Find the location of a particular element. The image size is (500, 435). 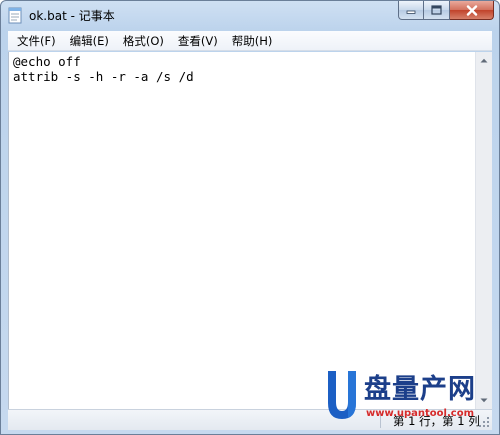

menu-format: 格式(O) is located at coordinates (143, 41).